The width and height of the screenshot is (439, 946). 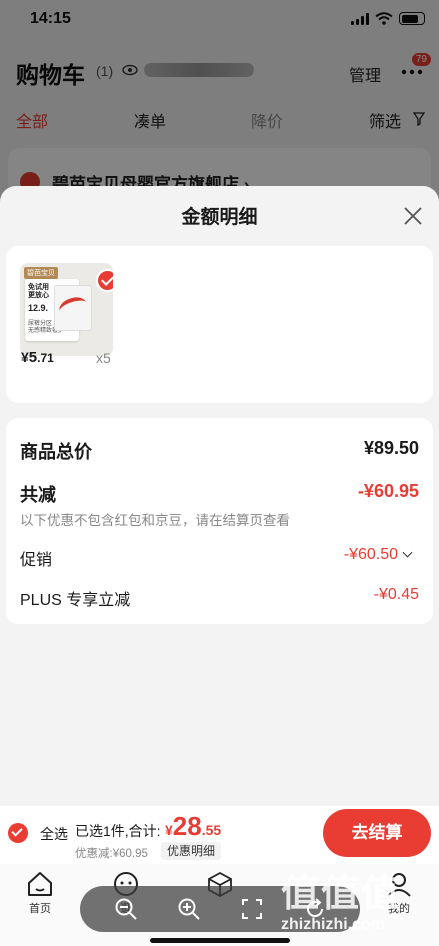 I want to click on product-check, so click(x=104, y=280).